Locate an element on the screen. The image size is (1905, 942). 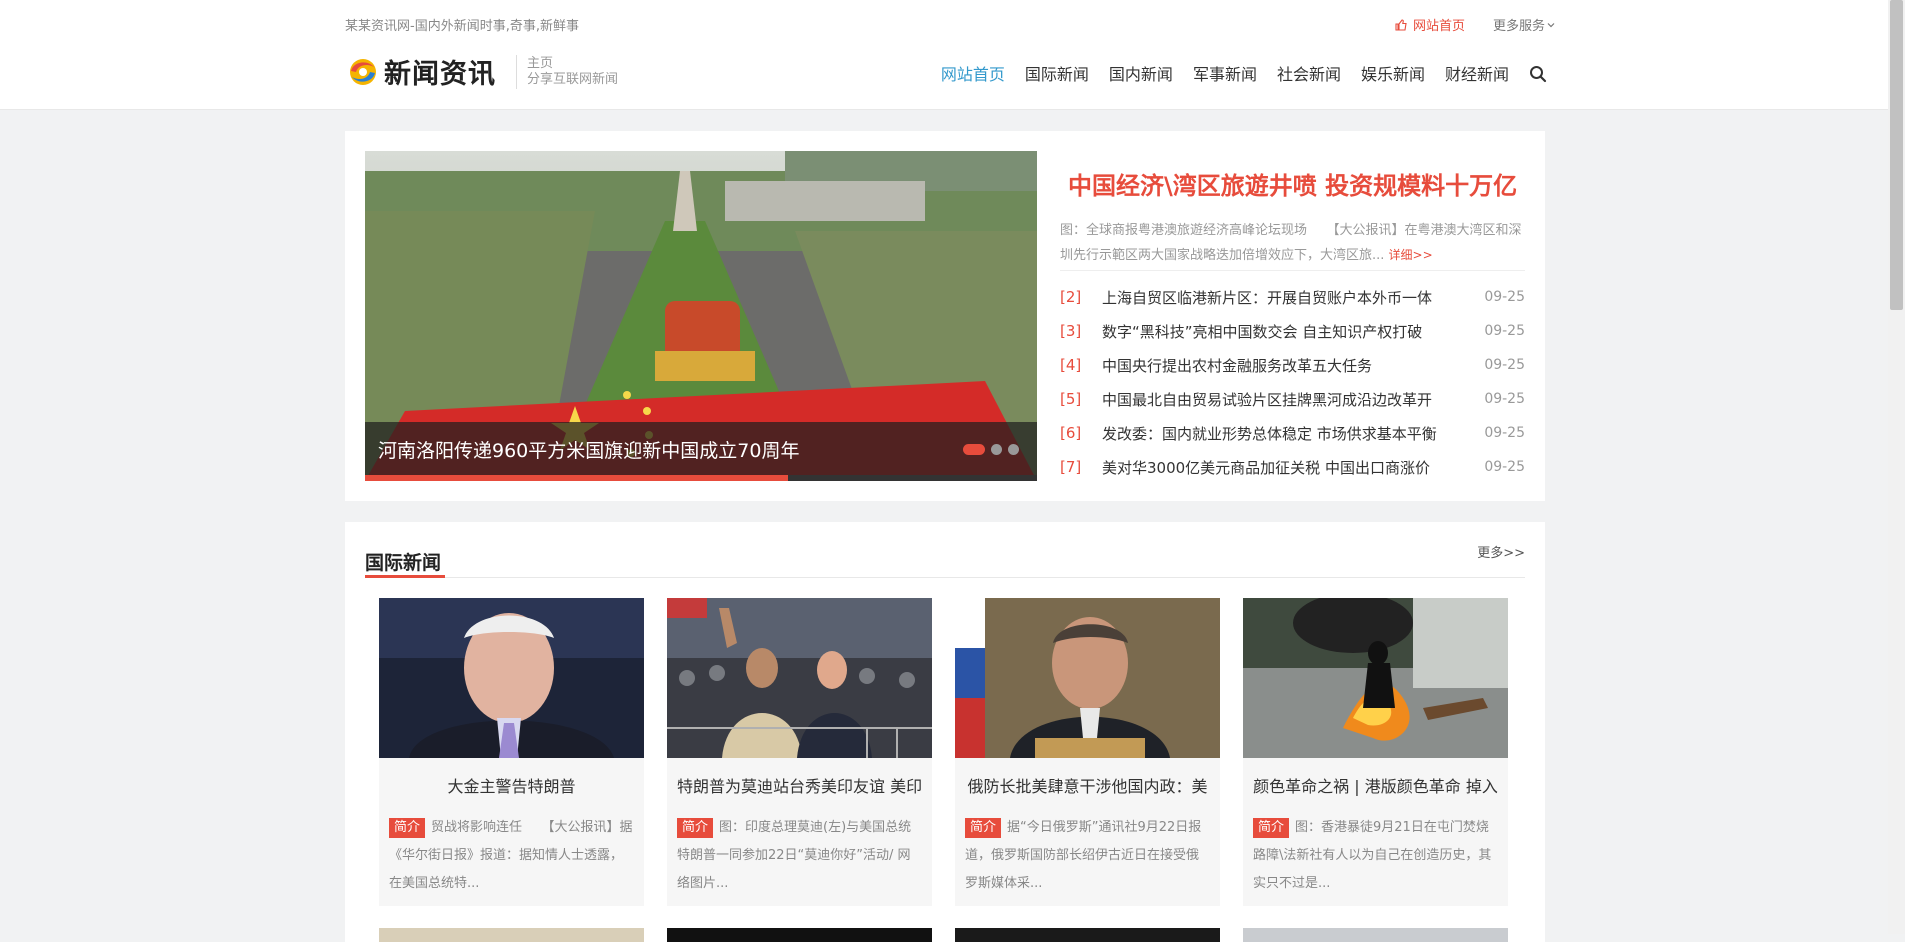
card-title: 颜色革命之祸 | 港版颜色革命 掉入 is located at coordinates (1375, 785).